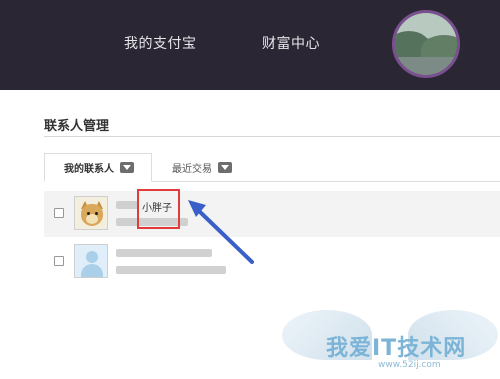 The height and width of the screenshot is (379, 500). What do you see at coordinates (409, 365) in the screenshot?
I see `watermark-url: www.52ij.com` at bounding box center [409, 365].